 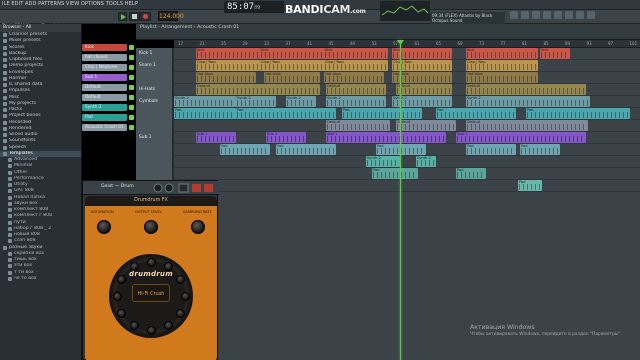 What do you see at coordinates (40, 28) in the screenshot?
I see `browser-title: Browser - All` at bounding box center [40, 28].